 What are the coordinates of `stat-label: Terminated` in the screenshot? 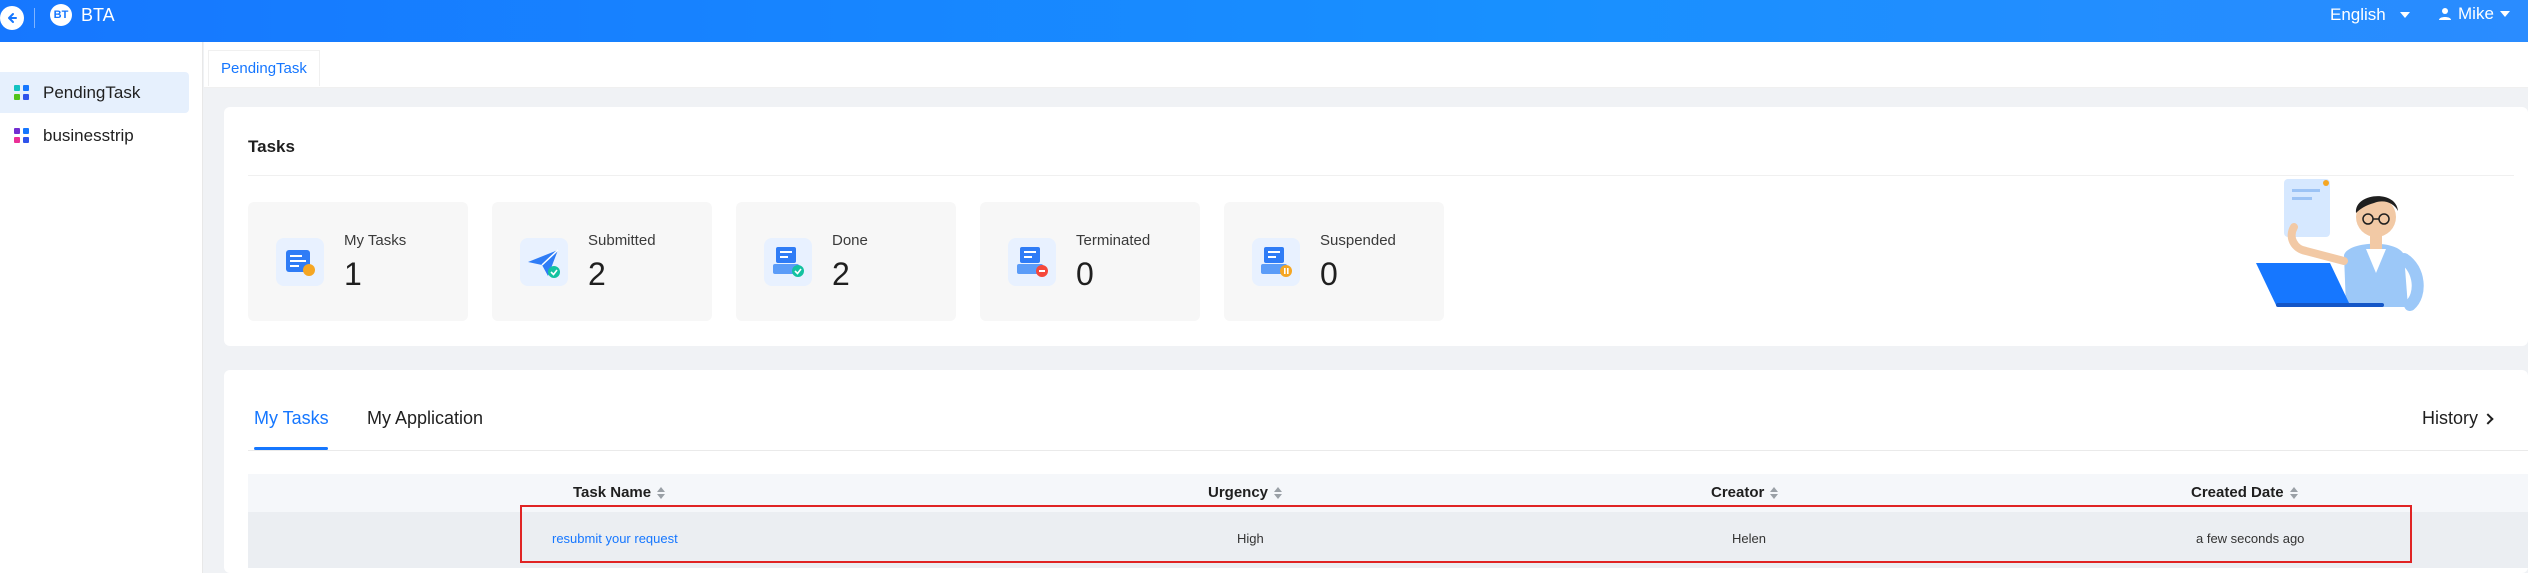 It's located at (1113, 240).